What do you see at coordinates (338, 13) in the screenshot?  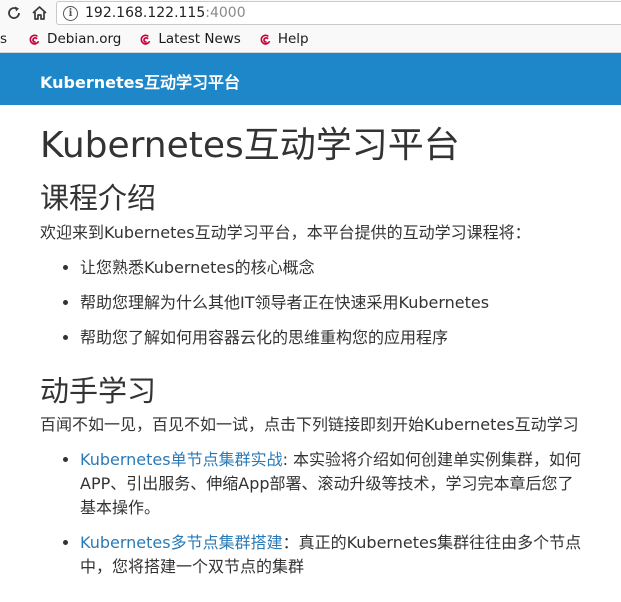 I see `url-bar: i 192.168.122.115:4000` at bounding box center [338, 13].